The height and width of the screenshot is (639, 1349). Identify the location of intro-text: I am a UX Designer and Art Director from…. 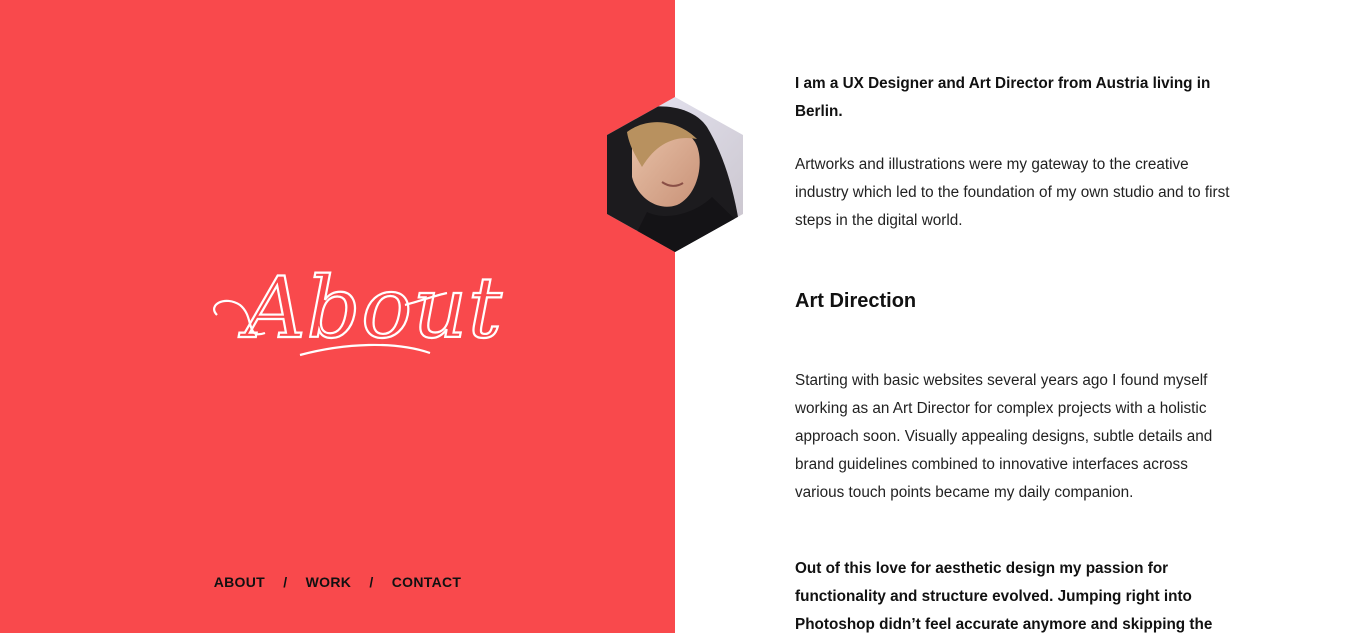
(1003, 97).